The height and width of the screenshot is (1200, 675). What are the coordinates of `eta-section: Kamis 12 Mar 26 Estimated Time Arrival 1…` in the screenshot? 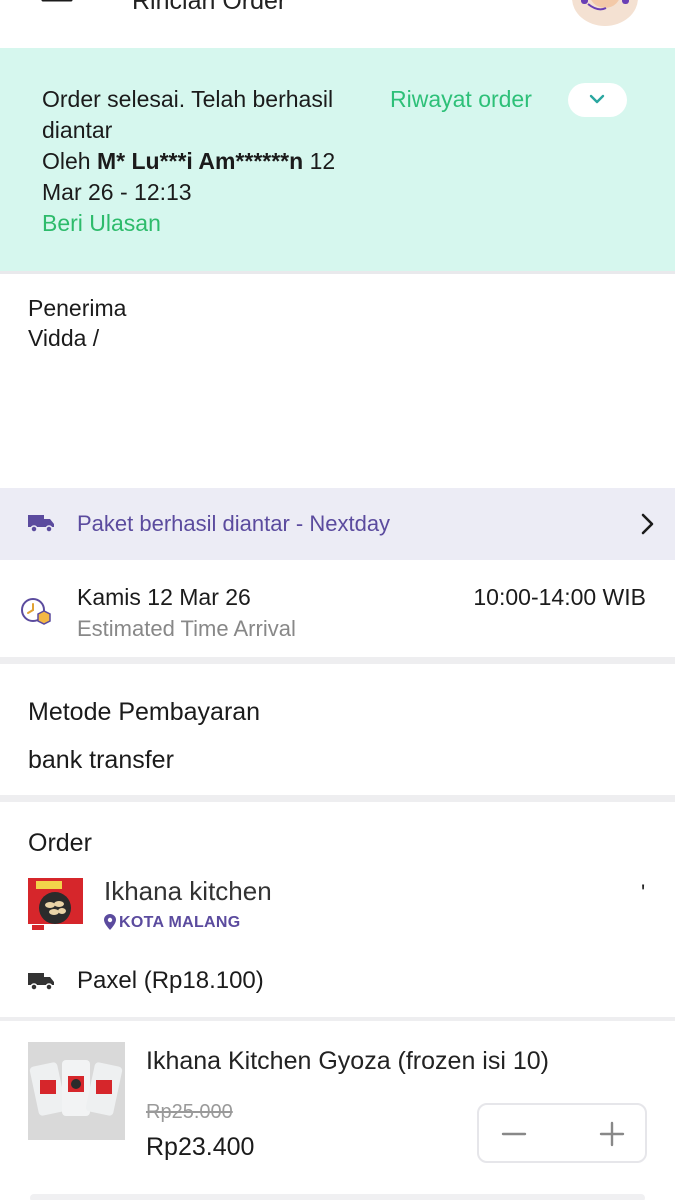 It's located at (337, 612).